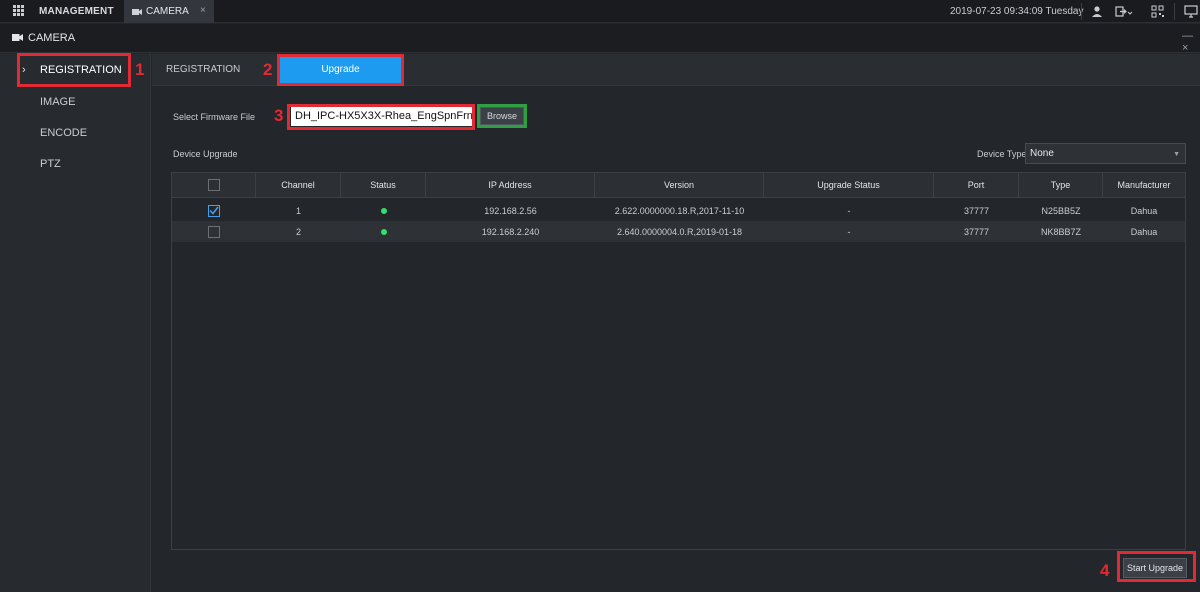  I want to click on sidebar: › REGISTRATION IMAGE ENCODE PTZ, so click(75, 323).